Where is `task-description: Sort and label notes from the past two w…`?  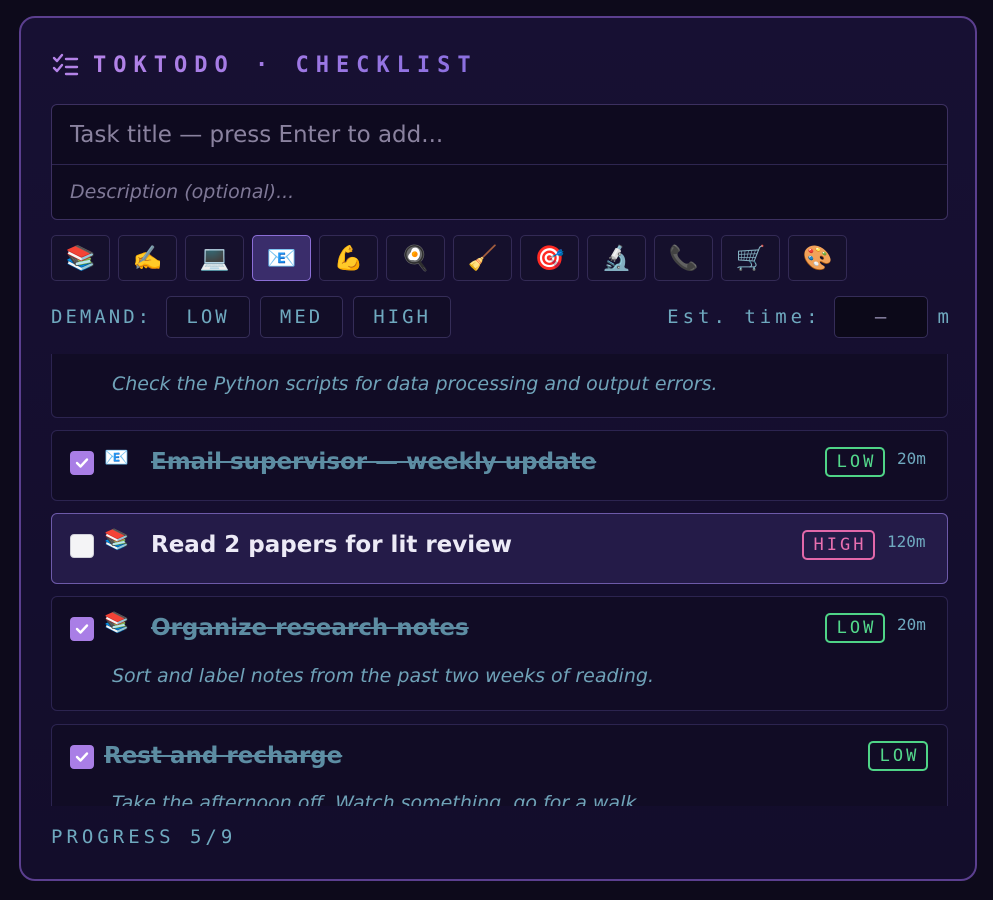
task-description: Sort and label notes from the past two w… is located at coordinates (383, 676).